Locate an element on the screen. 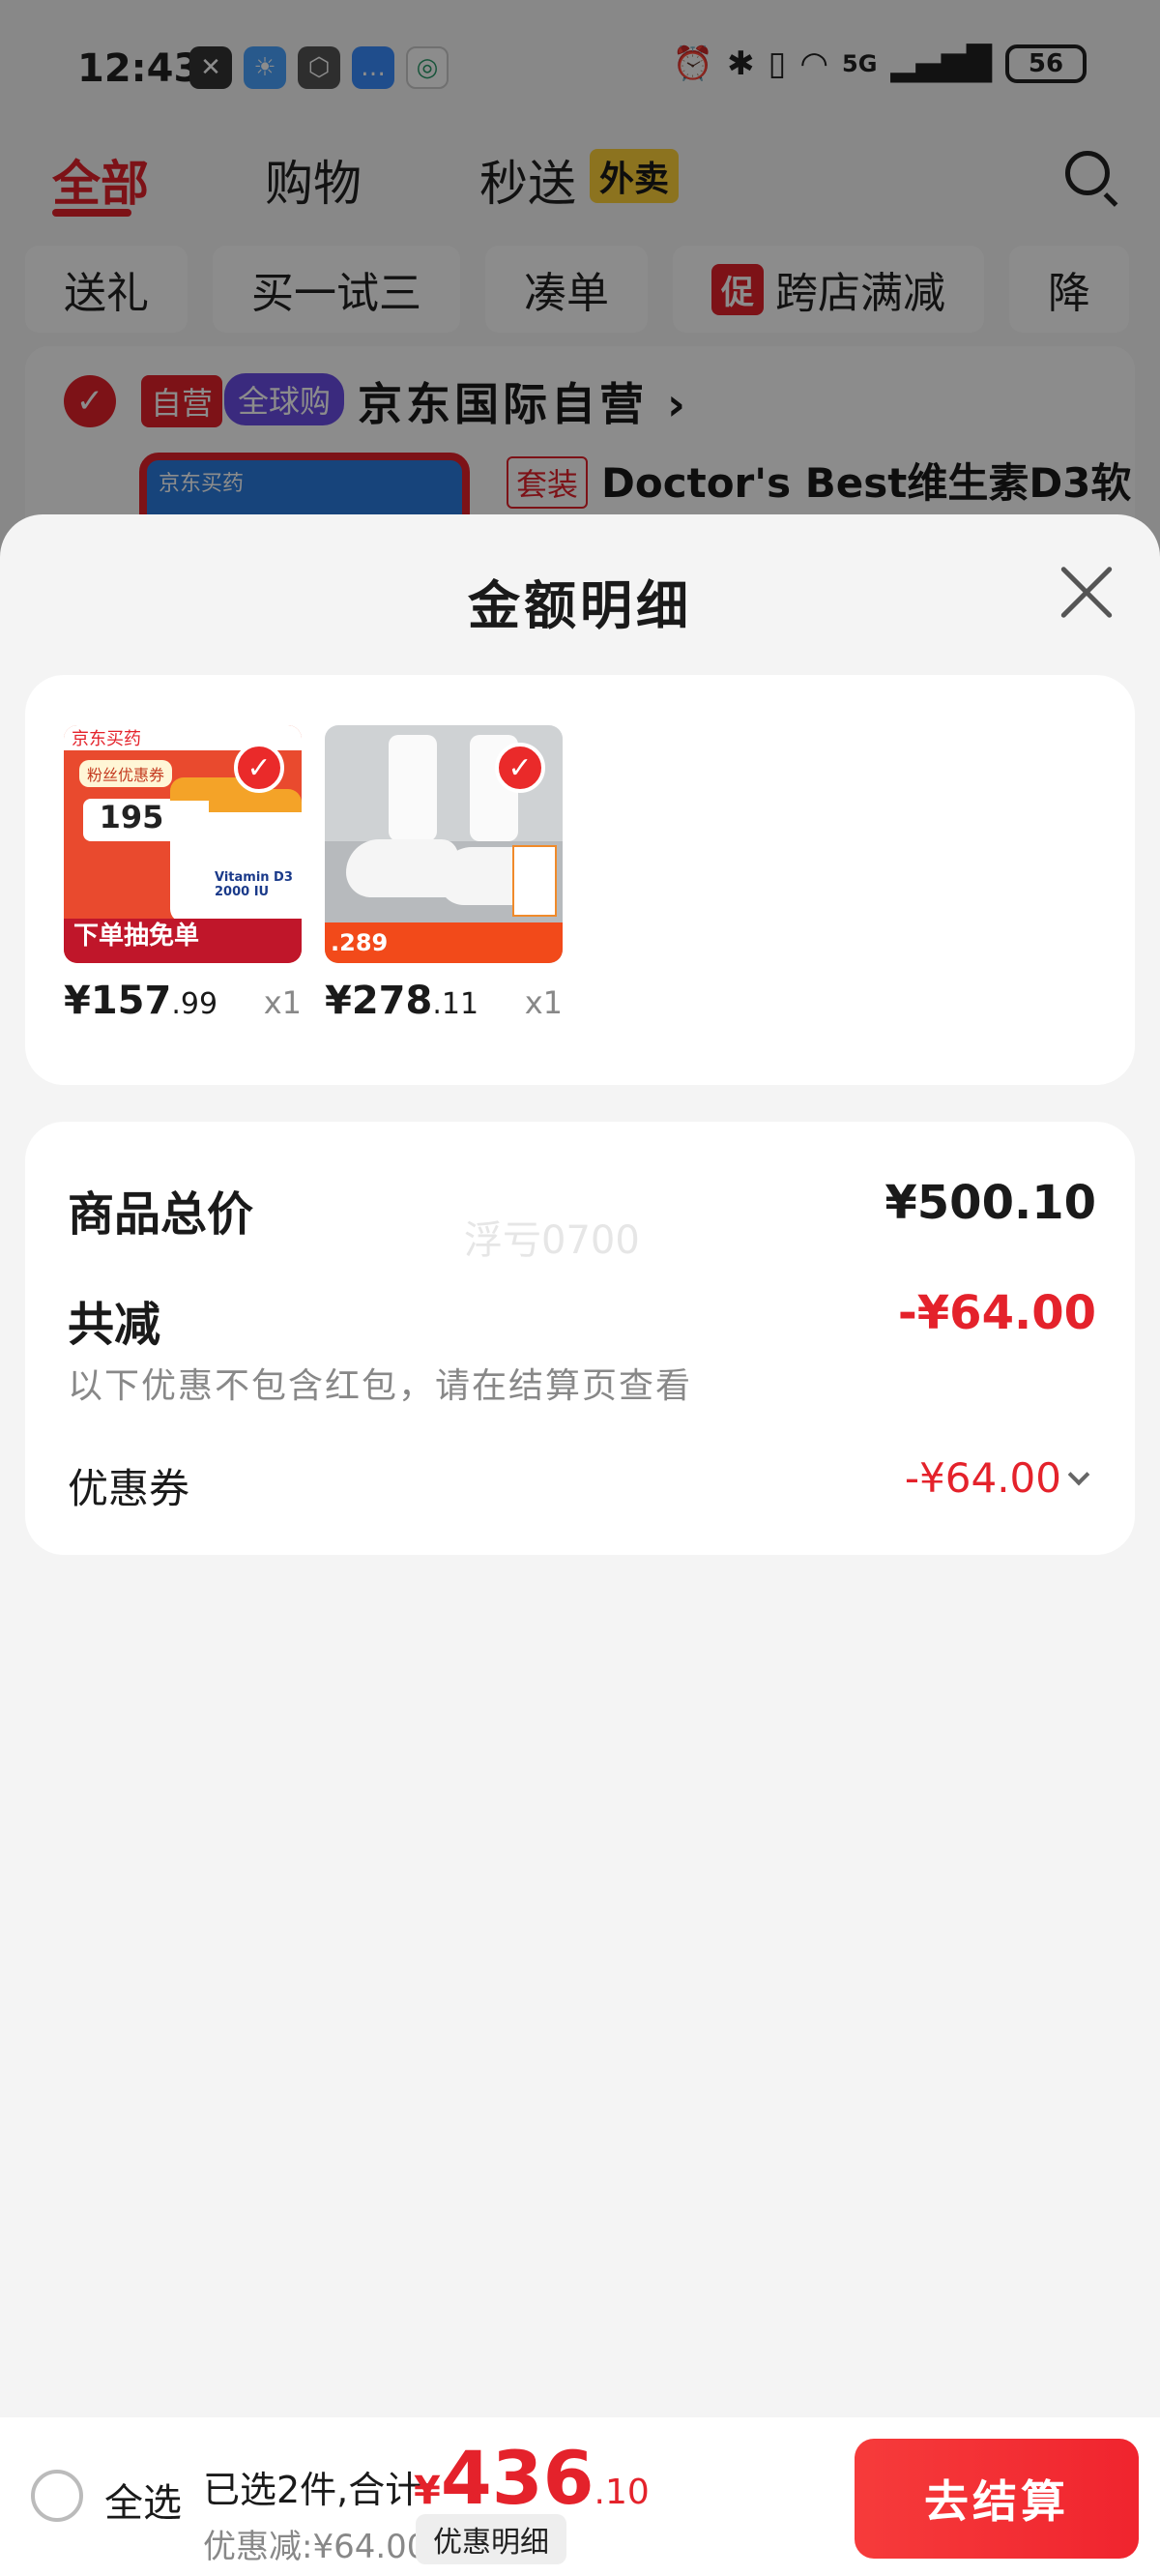  watermark: 浮亏0700 is located at coordinates (552, 1240).